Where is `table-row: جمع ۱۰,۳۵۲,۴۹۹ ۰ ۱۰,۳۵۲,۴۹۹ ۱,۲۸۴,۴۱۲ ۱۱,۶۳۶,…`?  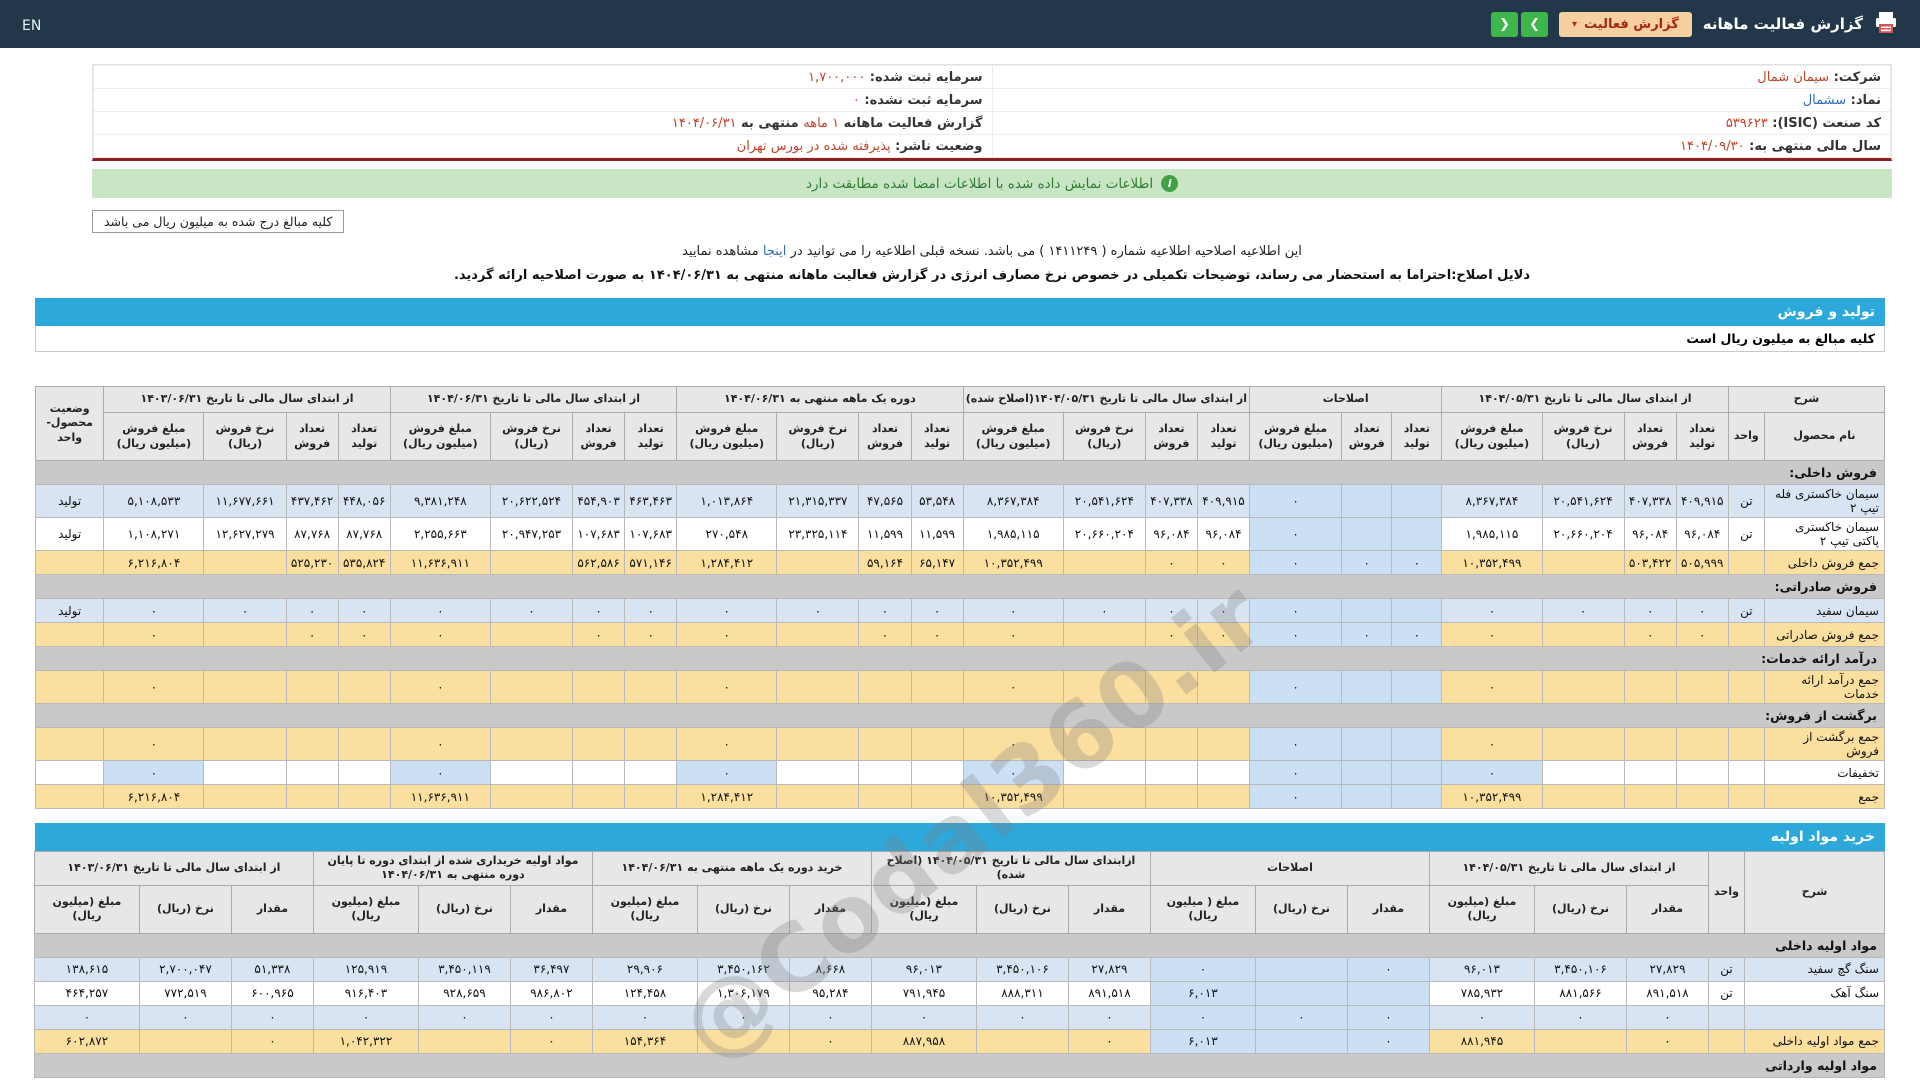 table-row: جمع ۱۰,۳۵۲,۴۹۹ ۰ ۱۰,۳۵۲,۴۹۹ ۱,۲۸۴,۴۱۲ ۱۱,۶۳۶,… is located at coordinates (960, 796).